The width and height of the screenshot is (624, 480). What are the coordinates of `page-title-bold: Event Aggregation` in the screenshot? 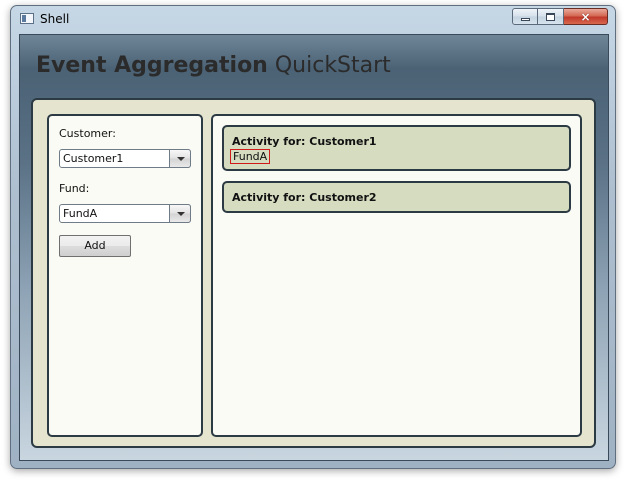 It's located at (152, 65).